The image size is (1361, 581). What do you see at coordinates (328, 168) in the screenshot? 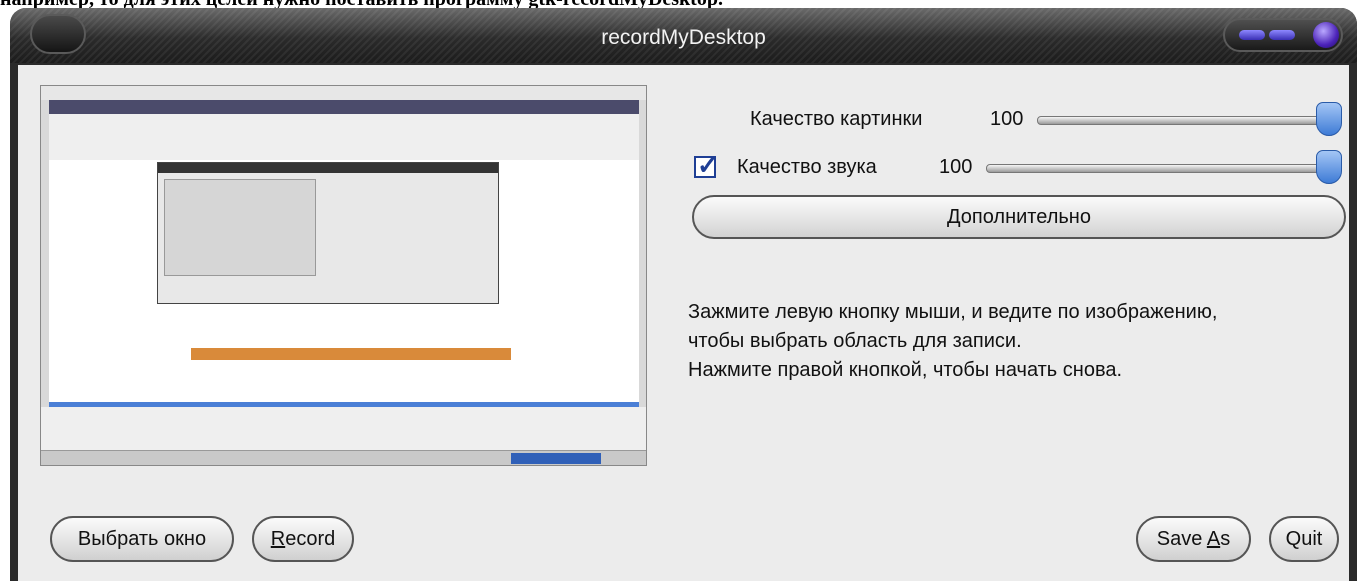
I see `preview-dialog-title` at bounding box center [328, 168].